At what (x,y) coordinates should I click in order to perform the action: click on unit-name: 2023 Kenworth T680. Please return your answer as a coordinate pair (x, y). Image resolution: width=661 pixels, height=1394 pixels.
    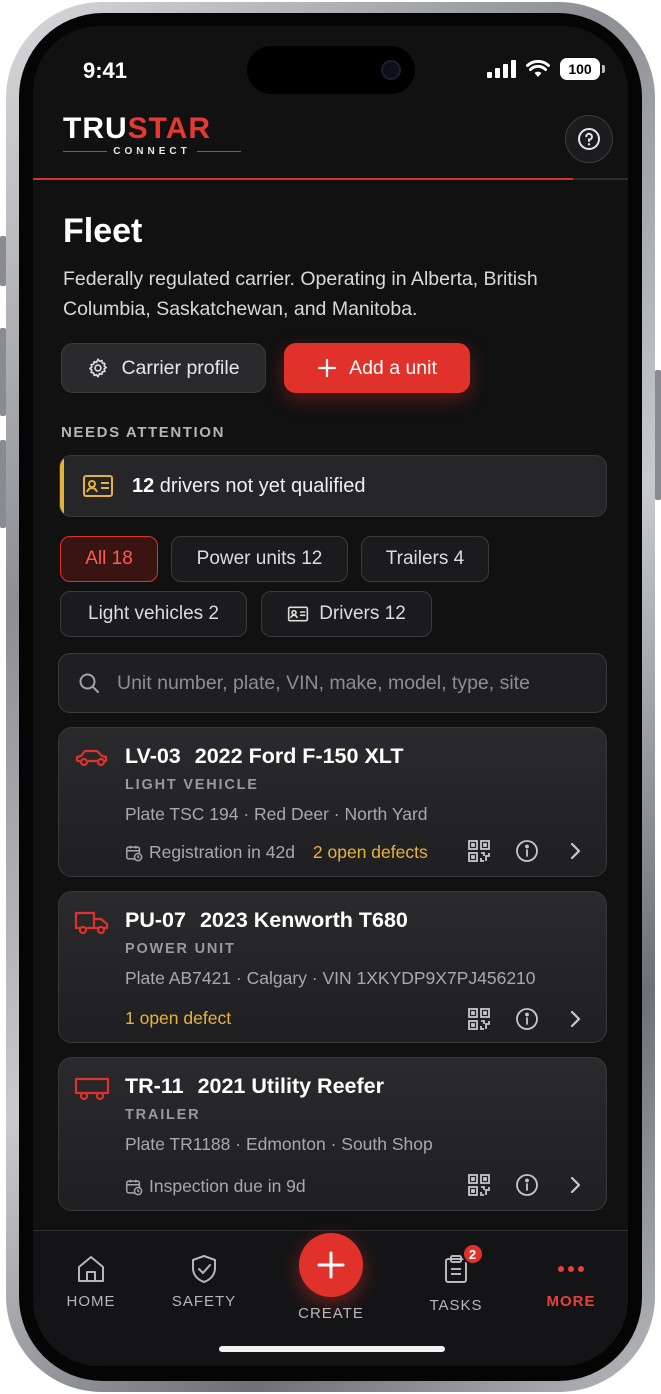
    Looking at the image, I should click on (303, 920).